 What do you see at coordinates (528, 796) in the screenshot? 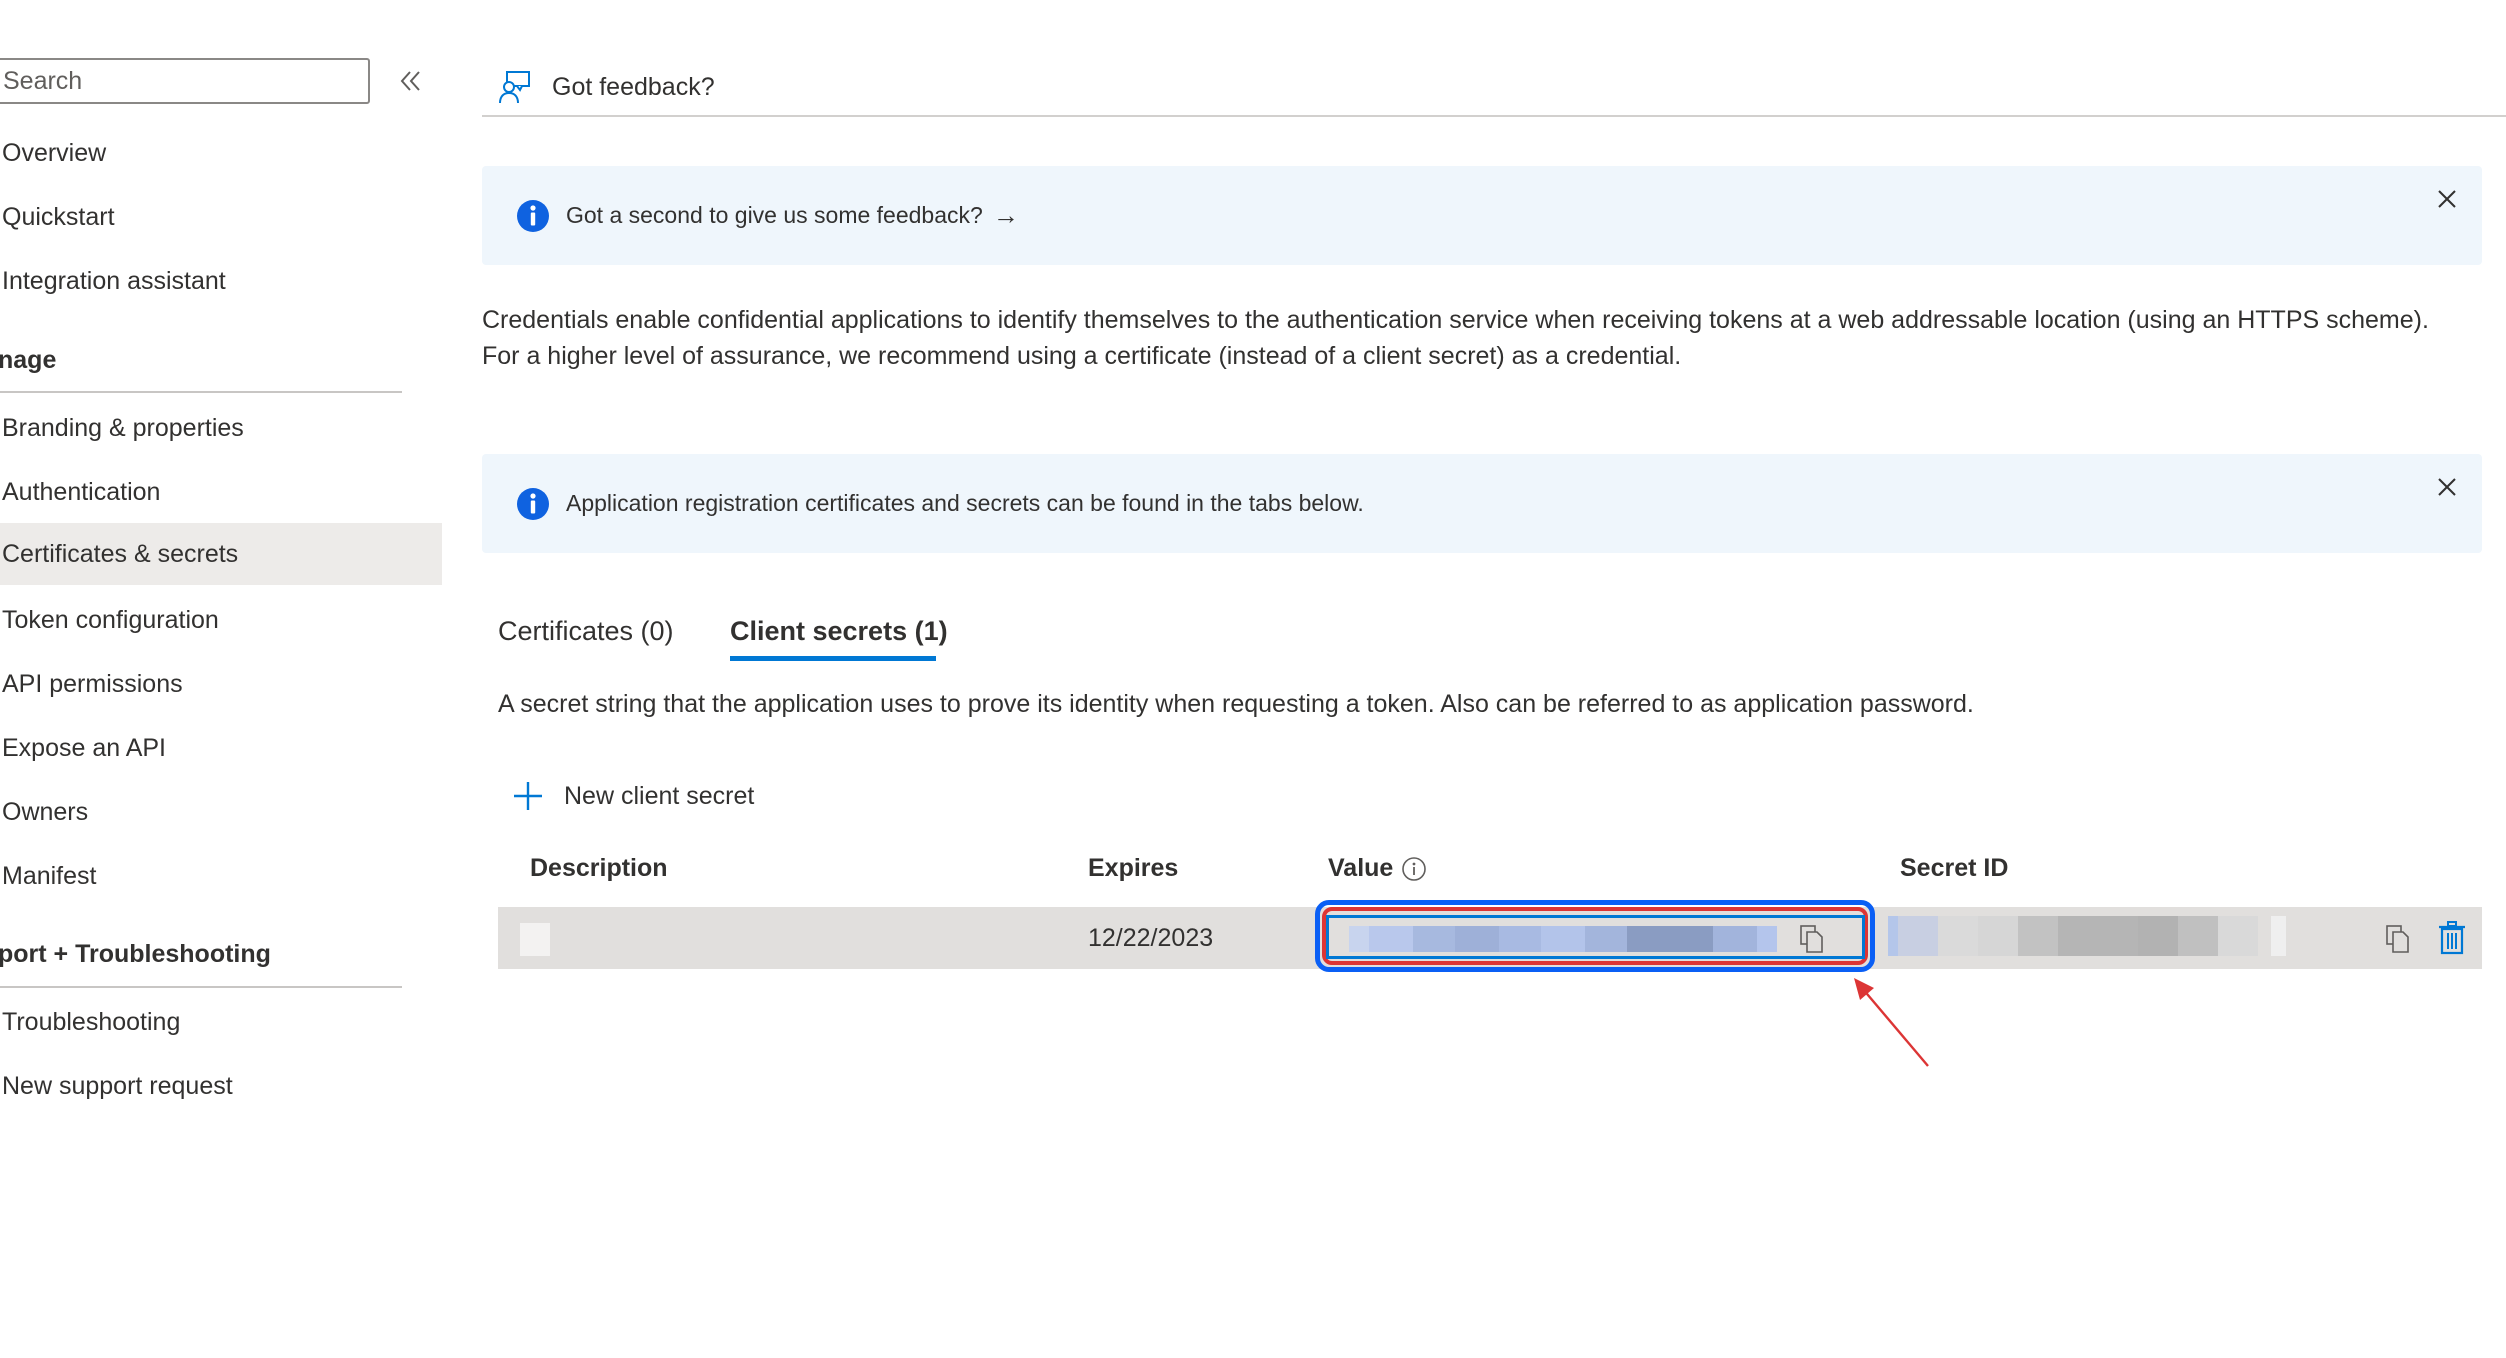
I see `plus-icon` at bounding box center [528, 796].